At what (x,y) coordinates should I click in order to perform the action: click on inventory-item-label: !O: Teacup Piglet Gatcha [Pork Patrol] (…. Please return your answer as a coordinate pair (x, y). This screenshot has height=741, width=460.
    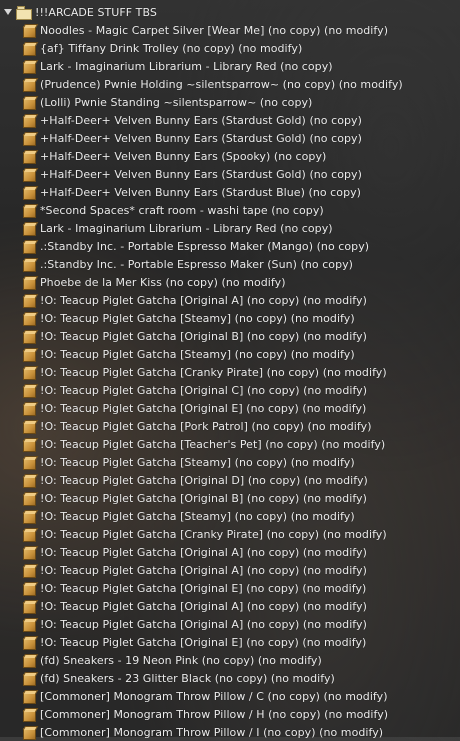
    Looking at the image, I should click on (206, 426).